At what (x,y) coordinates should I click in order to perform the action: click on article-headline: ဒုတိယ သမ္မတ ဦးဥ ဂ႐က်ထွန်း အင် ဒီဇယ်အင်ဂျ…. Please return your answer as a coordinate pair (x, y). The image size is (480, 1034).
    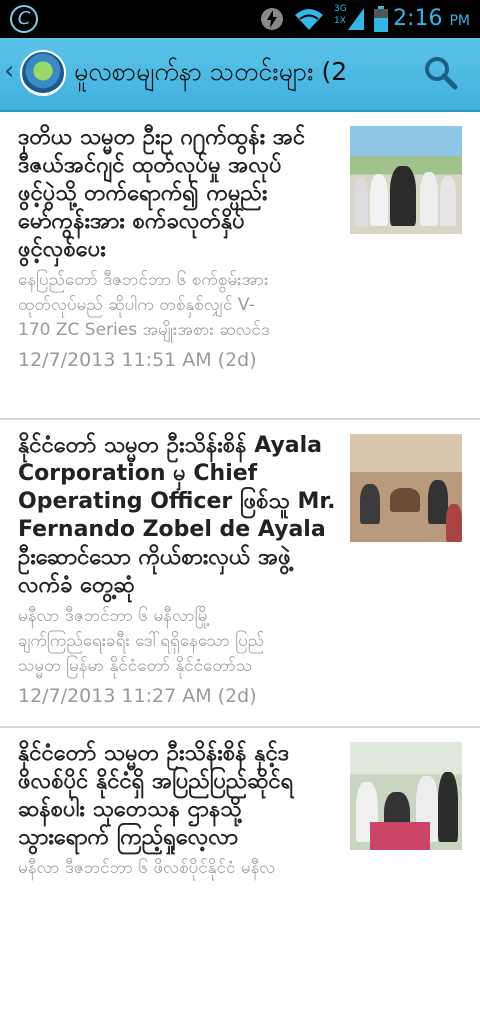
    Looking at the image, I should click on (162, 193).